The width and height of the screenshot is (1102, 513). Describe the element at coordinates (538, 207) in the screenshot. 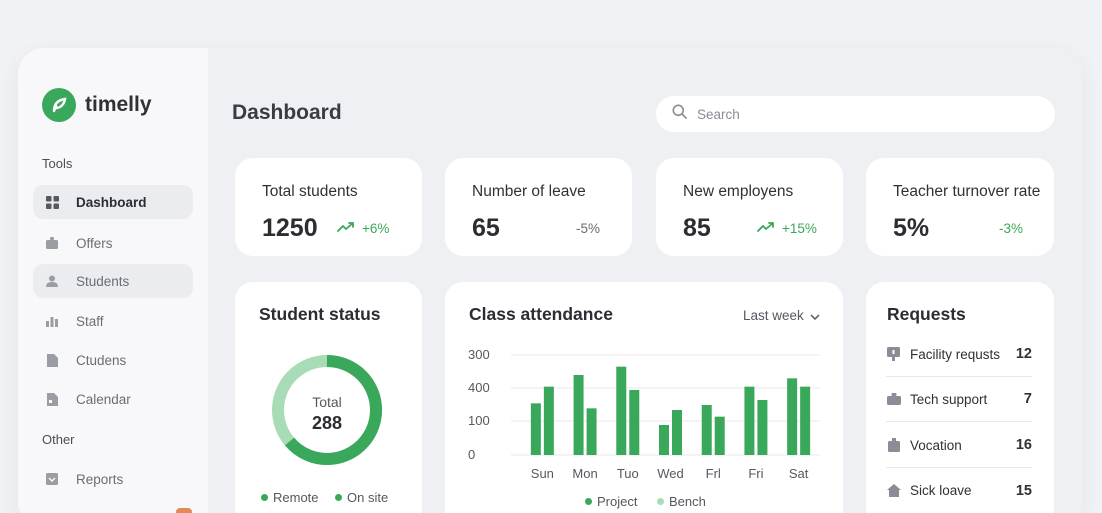

I see `stat-card-number-of-leave: Number of leave 65 -5%` at that location.